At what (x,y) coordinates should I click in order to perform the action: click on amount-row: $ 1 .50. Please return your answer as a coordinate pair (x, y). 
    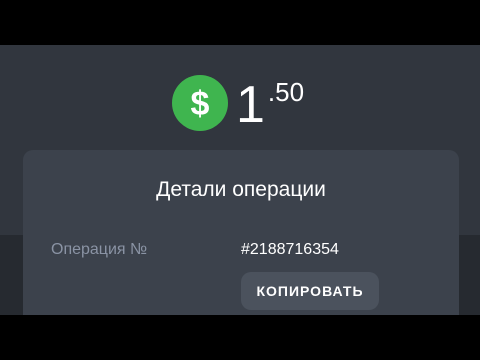
    Looking at the image, I should click on (238, 104).